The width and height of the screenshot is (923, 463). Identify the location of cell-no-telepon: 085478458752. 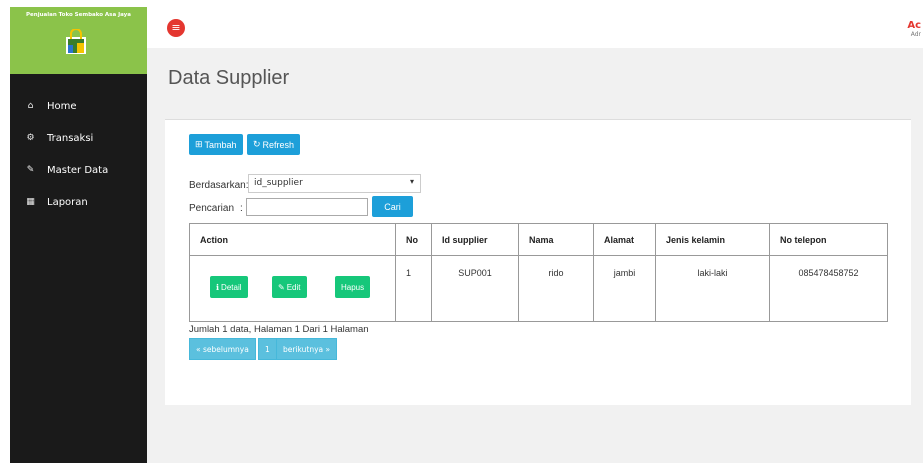
(828, 288).